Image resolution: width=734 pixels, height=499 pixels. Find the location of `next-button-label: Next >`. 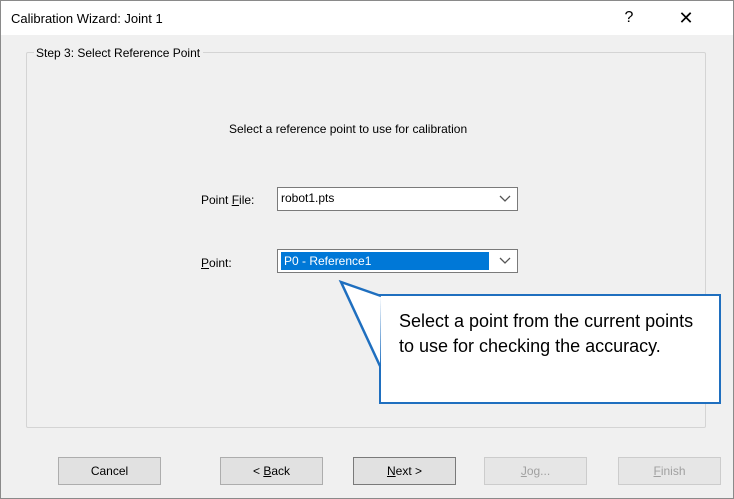

next-button-label: Next > is located at coordinates (404, 471).